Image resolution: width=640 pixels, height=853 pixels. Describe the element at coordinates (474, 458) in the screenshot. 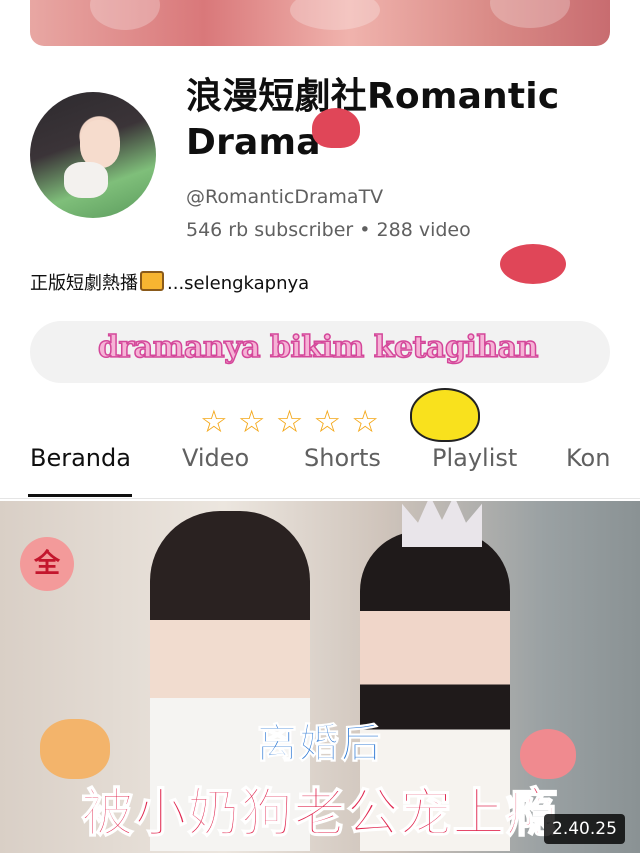

I see `tab-playlist: Playlist` at that location.